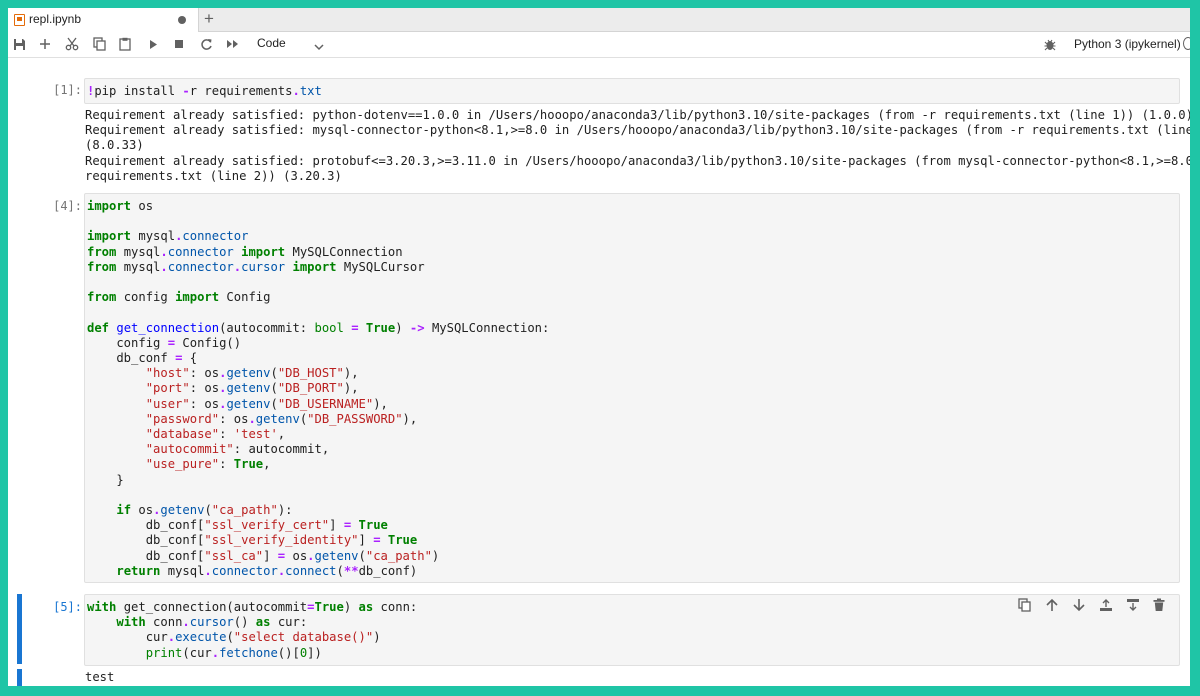  Describe the element at coordinates (1106, 607) in the screenshot. I see `insert-above-icon` at that location.